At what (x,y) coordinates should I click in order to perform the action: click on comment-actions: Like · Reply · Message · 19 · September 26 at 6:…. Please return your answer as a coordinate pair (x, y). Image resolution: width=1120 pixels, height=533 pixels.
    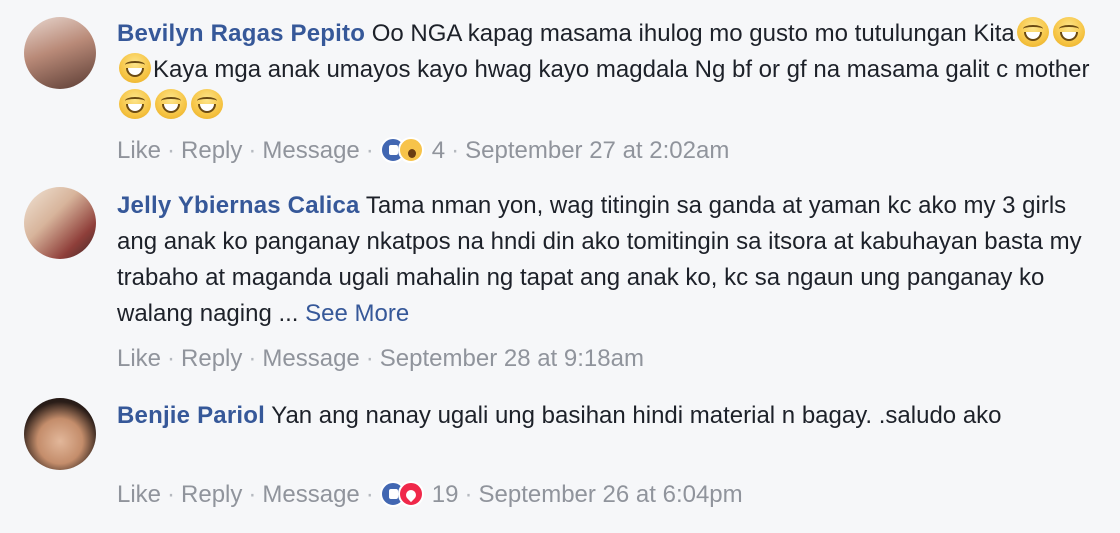
    Looking at the image, I should click on (430, 495).